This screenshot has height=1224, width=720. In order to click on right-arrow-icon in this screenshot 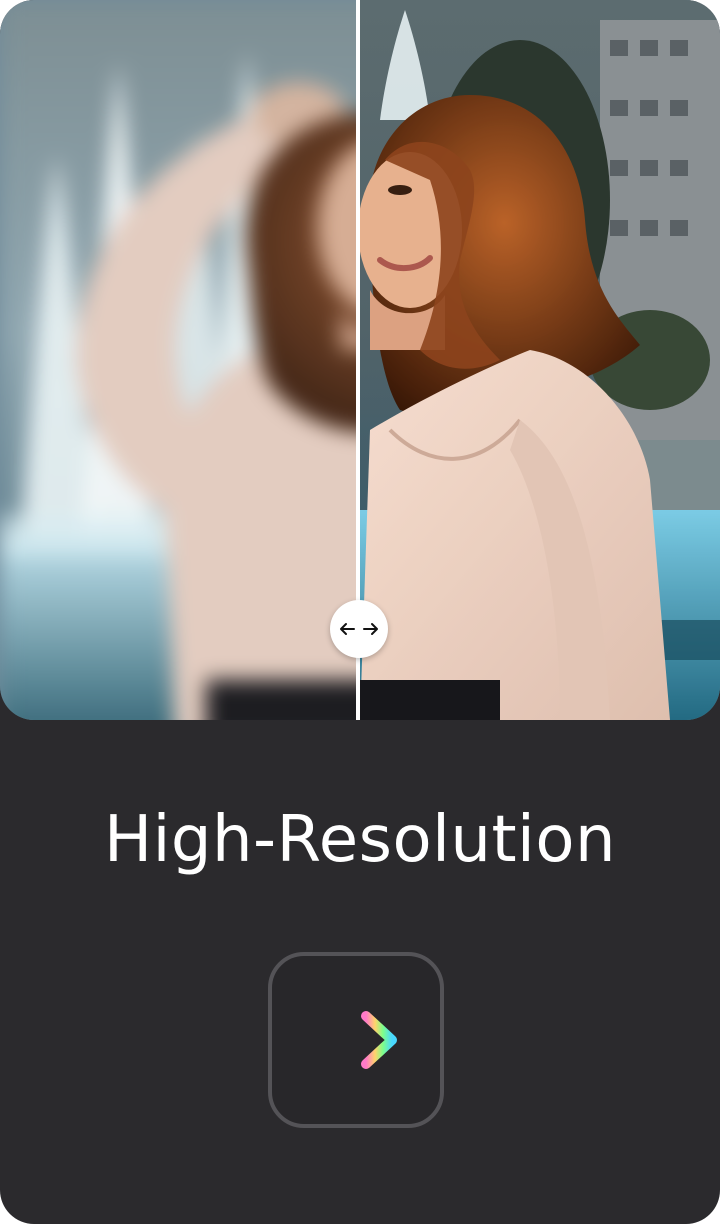, I will do `click(354, 1040)`.